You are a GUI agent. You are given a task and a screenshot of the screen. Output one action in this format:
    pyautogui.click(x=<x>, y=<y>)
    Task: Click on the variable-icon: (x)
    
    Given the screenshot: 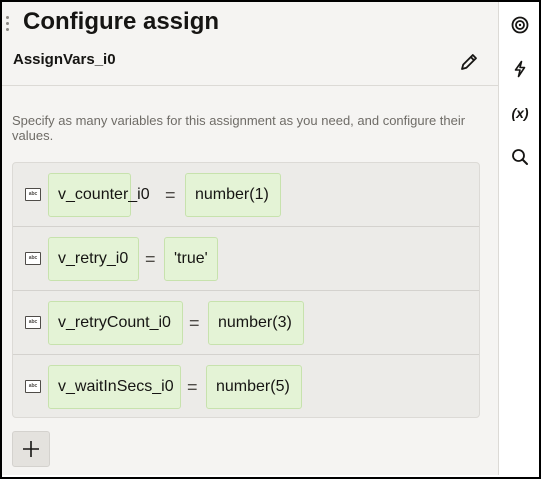 What is the action you would take?
    pyautogui.click(x=520, y=113)
    